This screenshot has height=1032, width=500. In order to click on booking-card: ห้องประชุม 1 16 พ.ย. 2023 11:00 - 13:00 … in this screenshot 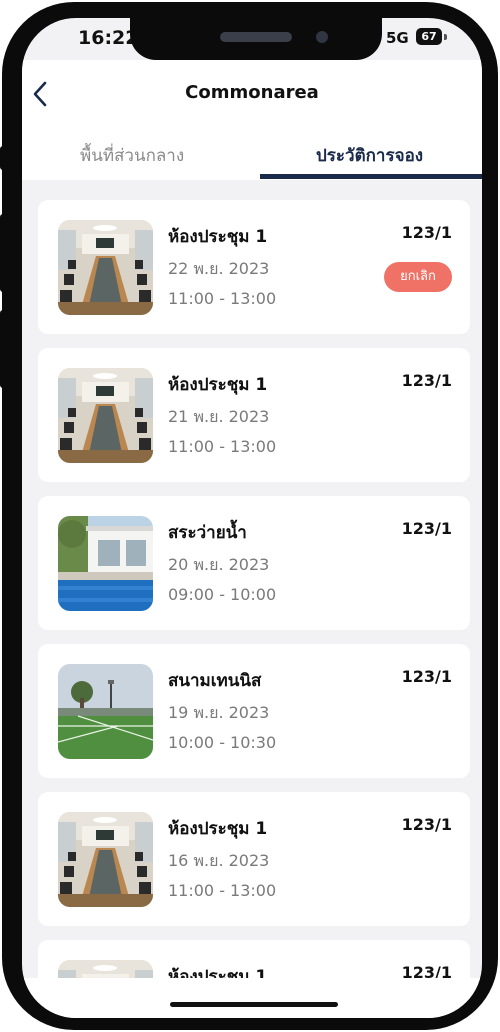, I will do `click(254, 859)`.